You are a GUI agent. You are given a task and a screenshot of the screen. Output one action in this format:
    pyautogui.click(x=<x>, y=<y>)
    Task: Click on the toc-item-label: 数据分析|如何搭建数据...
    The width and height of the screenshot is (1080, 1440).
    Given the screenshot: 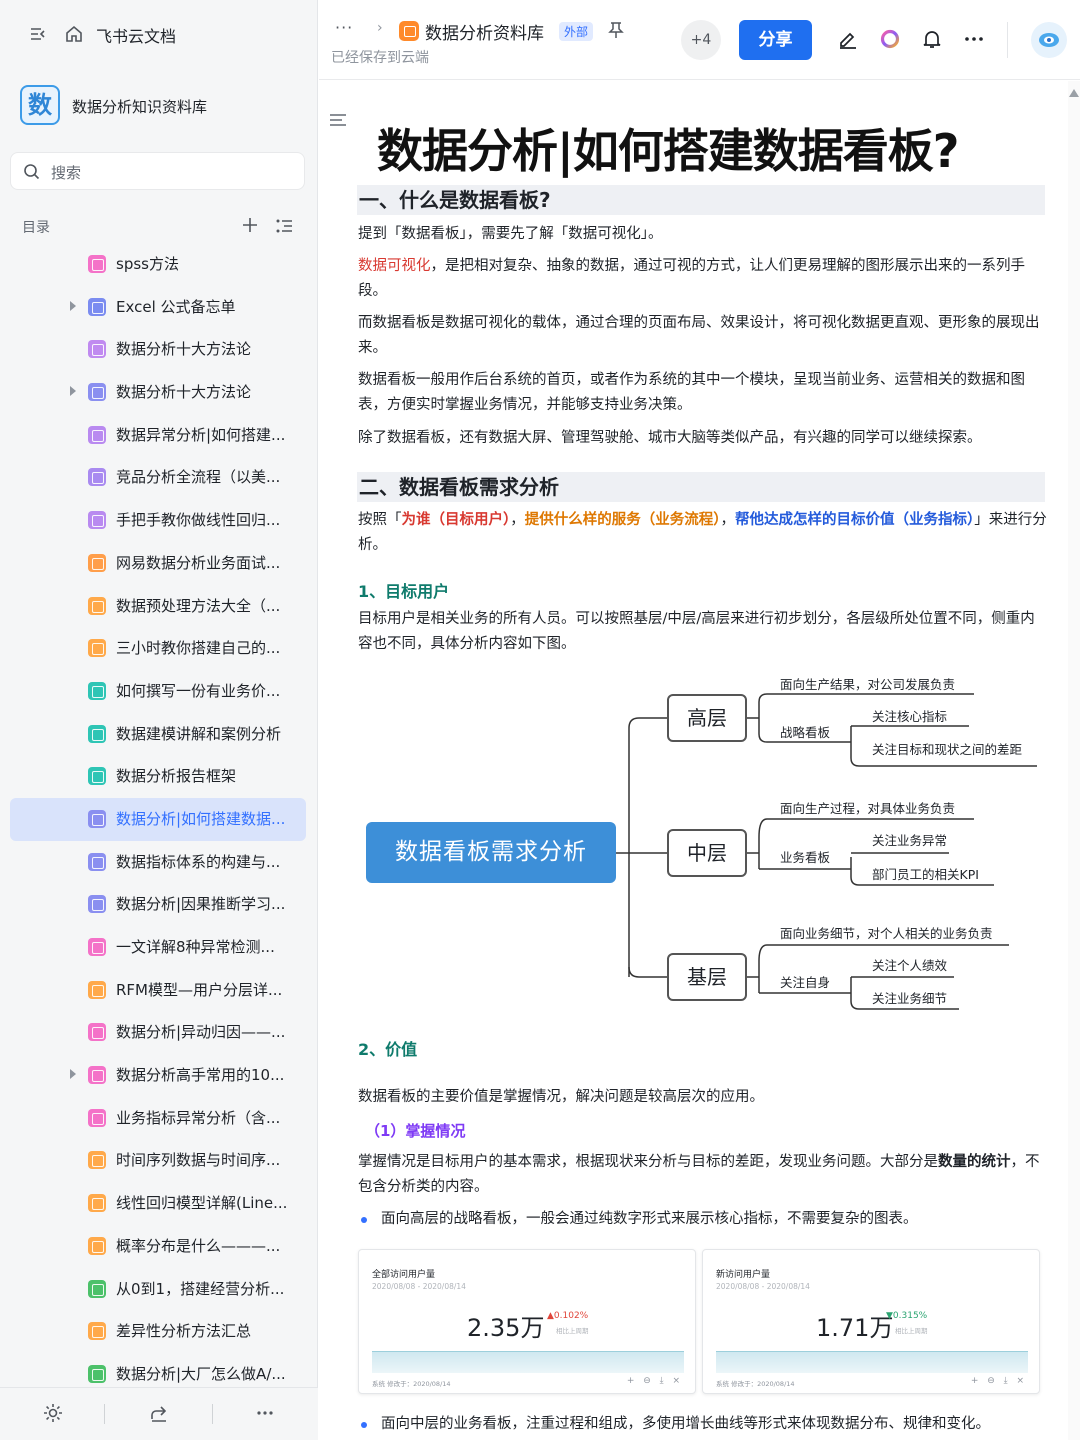 What is the action you would take?
    pyautogui.click(x=201, y=818)
    